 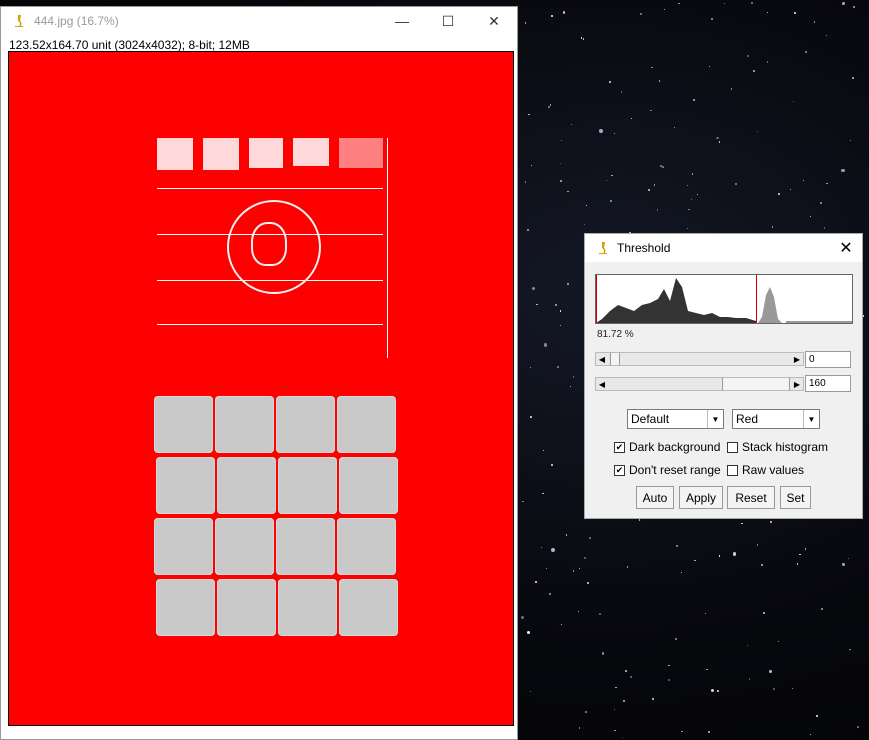 What do you see at coordinates (765, 470) in the screenshot?
I see `raw-values-checkbox: Raw values` at bounding box center [765, 470].